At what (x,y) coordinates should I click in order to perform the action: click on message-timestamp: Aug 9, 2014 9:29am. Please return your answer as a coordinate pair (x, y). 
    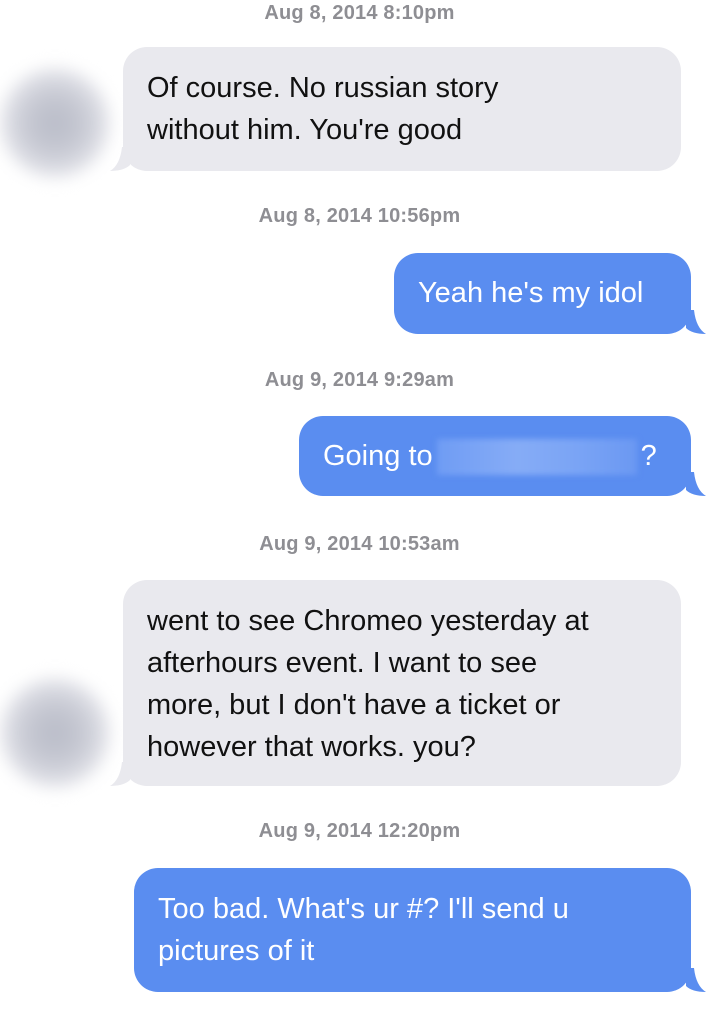
    Looking at the image, I should click on (359, 380).